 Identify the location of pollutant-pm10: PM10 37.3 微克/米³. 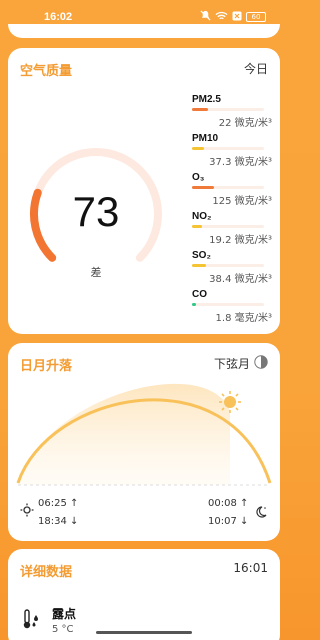
(232, 152).